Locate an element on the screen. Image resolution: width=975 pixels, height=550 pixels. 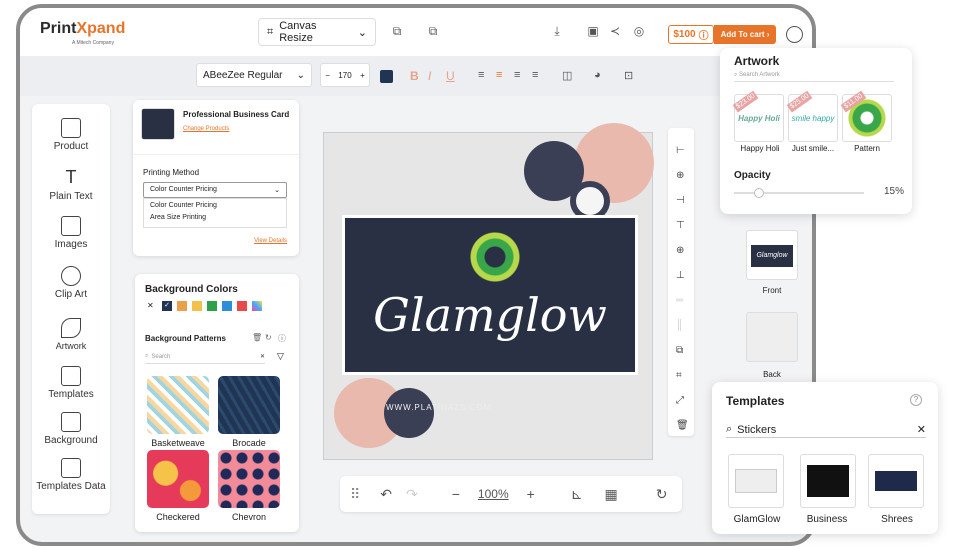
align-center-h-icon: ⊕ is located at coordinates (682, 175).